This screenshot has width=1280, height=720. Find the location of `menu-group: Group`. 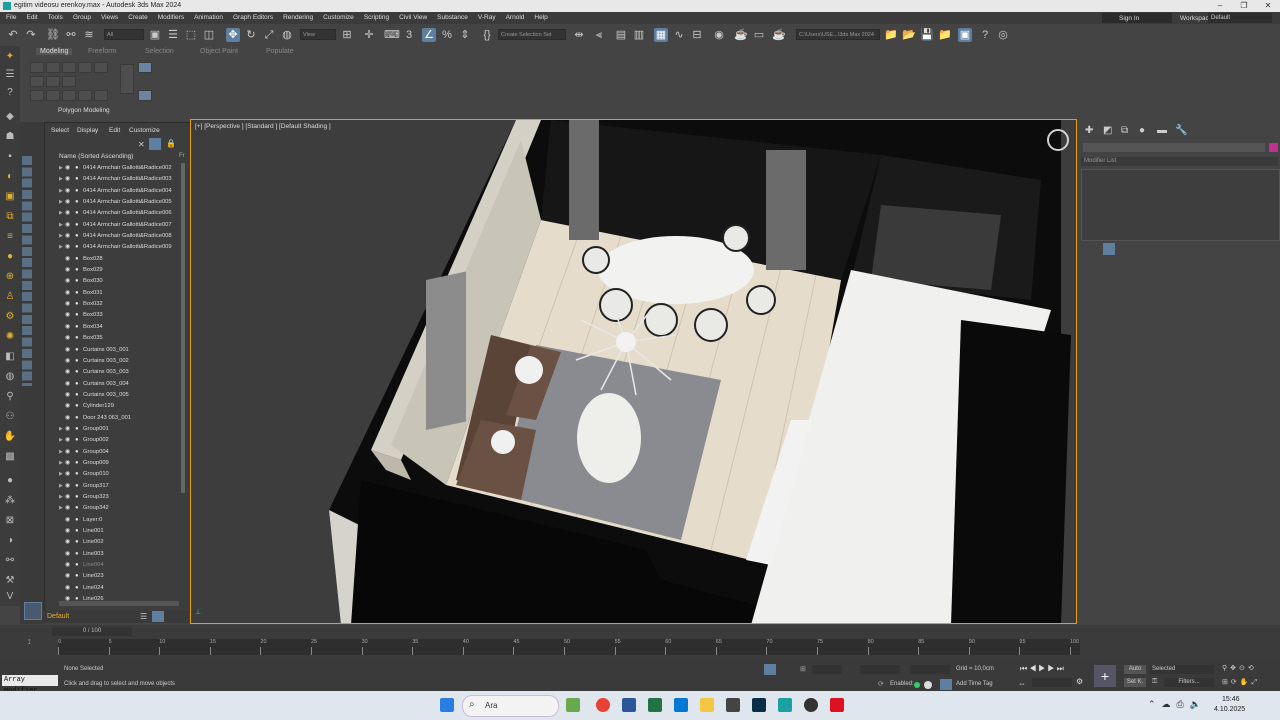

menu-group: Group is located at coordinates (82, 18).